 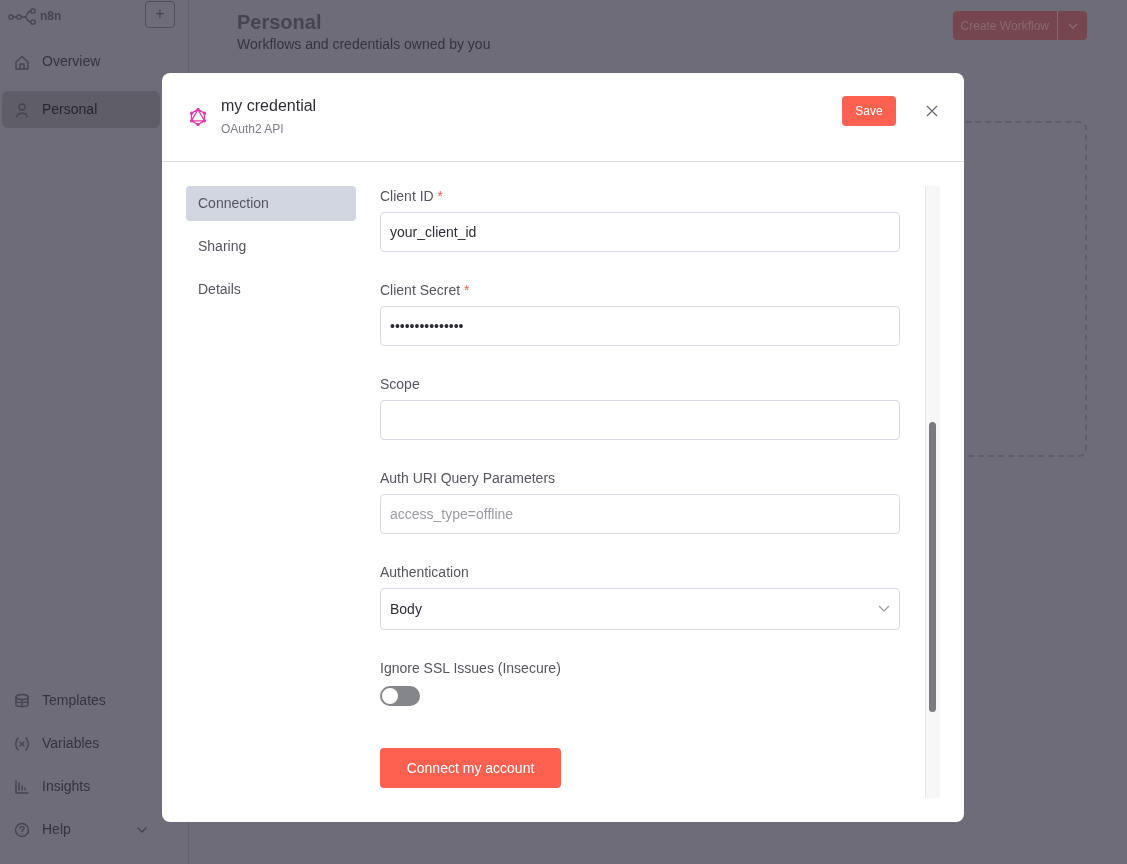 What do you see at coordinates (640, 420) in the screenshot?
I see `input-field` at bounding box center [640, 420].